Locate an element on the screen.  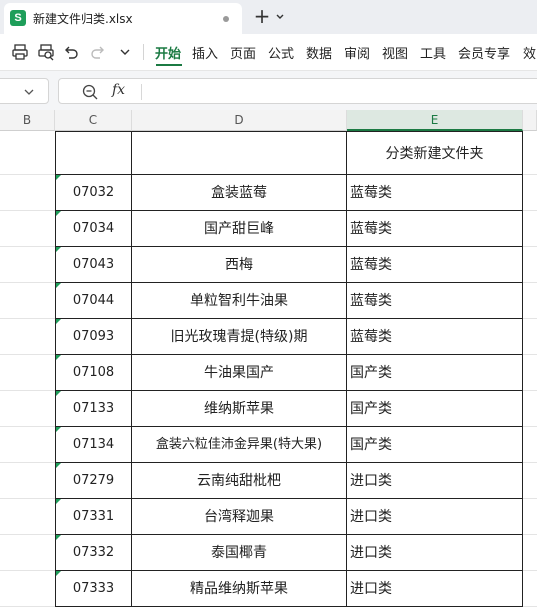
cell-code: 07134 is located at coordinates (93, 445).